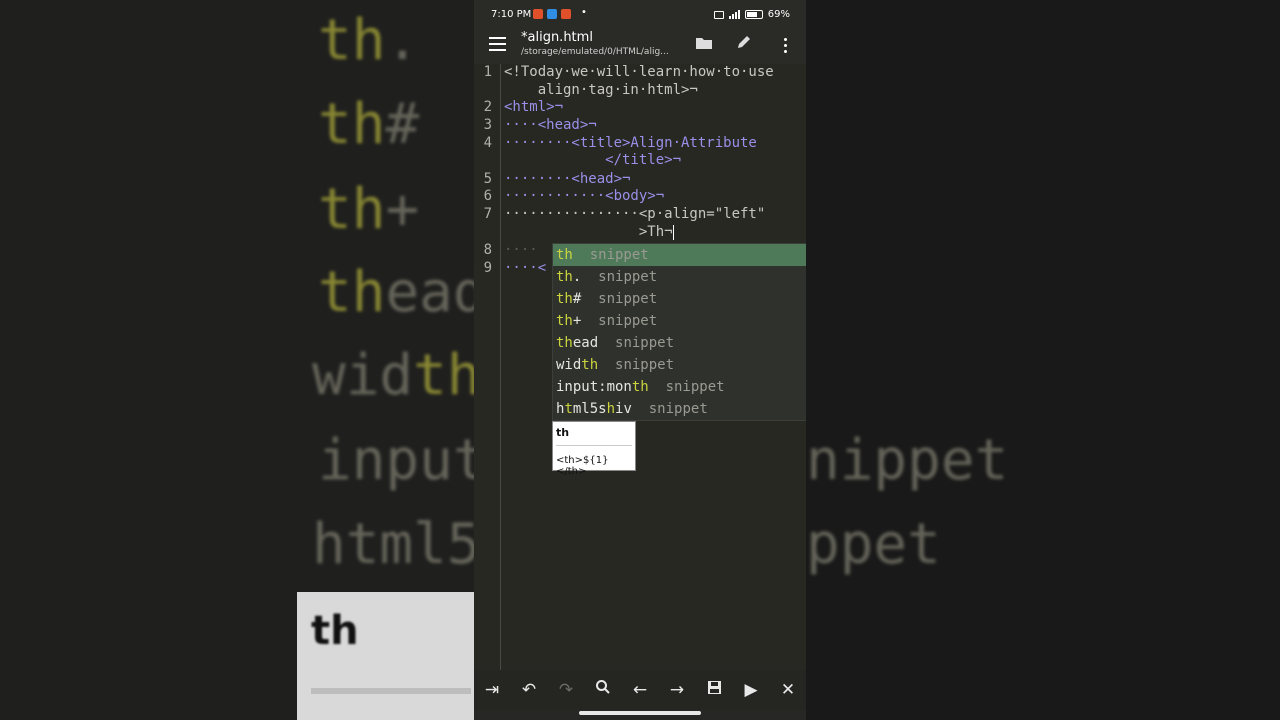  Describe the element at coordinates (788, 690) in the screenshot. I see `close-icon: ✕` at that location.